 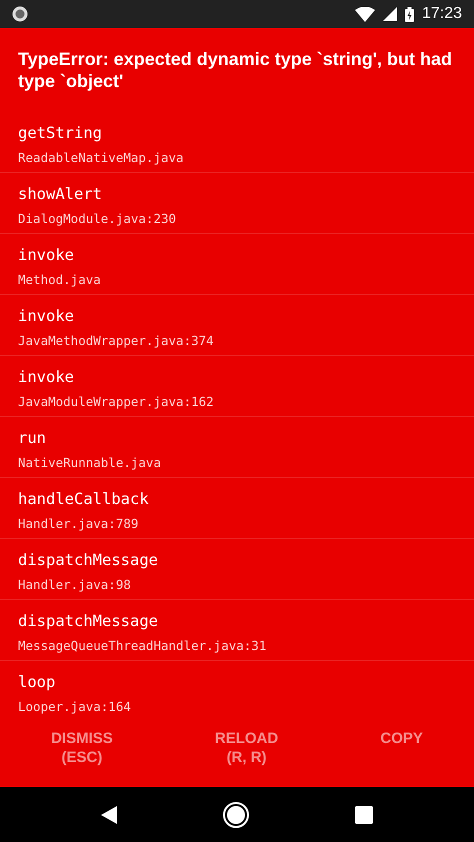 What do you see at coordinates (82, 748) in the screenshot?
I see `action-button: DISMISS (ESC)` at bounding box center [82, 748].